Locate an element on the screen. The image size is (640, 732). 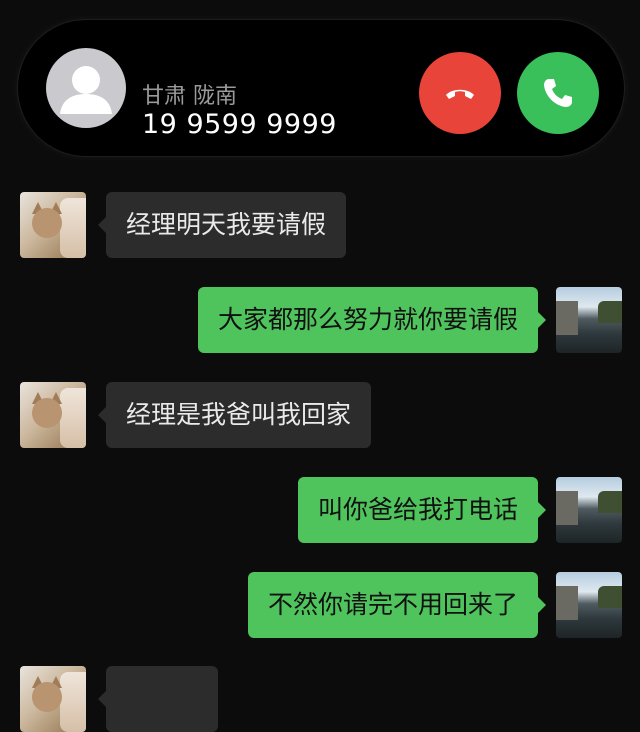
phone-hangup-icon is located at coordinates (460, 94).